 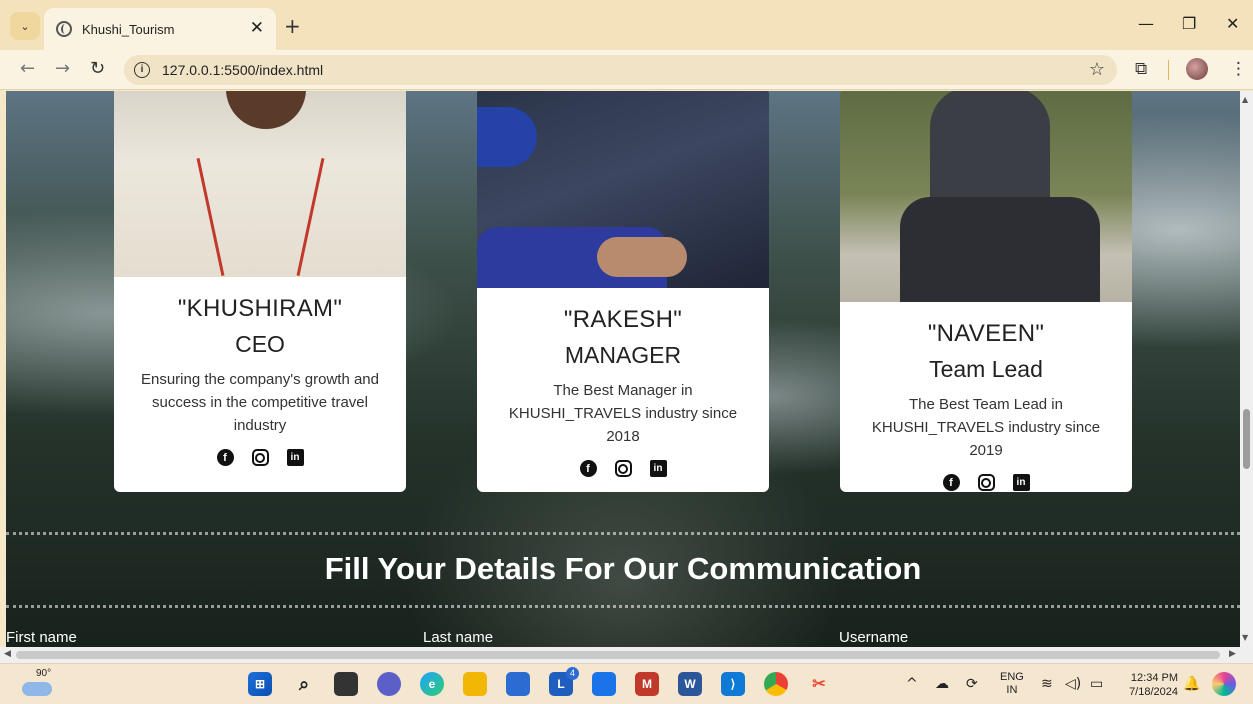 I want to click on word-icon: W, so click(x=690, y=684).